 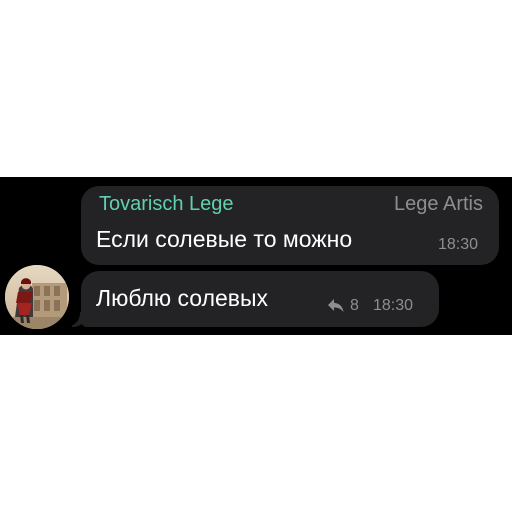 What do you see at coordinates (438, 204) in the screenshot?
I see `sender-title: Lege Artis` at bounding box center [438, 204].